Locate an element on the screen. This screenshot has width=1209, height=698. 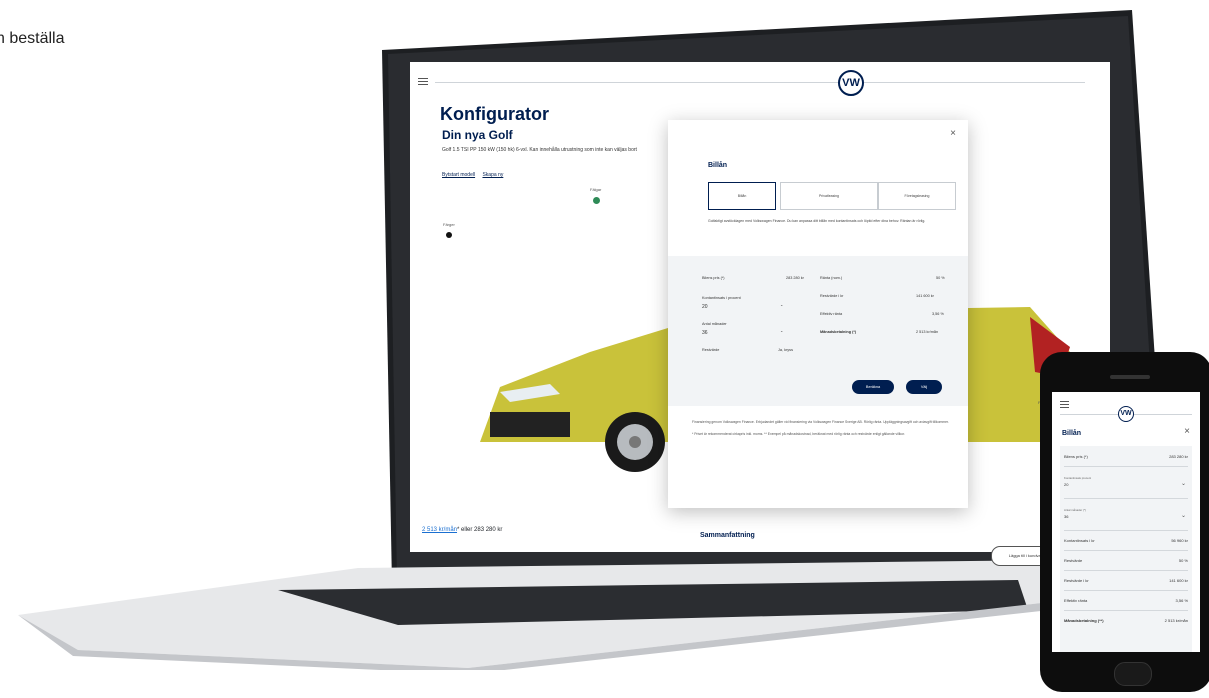
tab-foretagsleasing: Företagsleasing is located at coordinates (917, 196).